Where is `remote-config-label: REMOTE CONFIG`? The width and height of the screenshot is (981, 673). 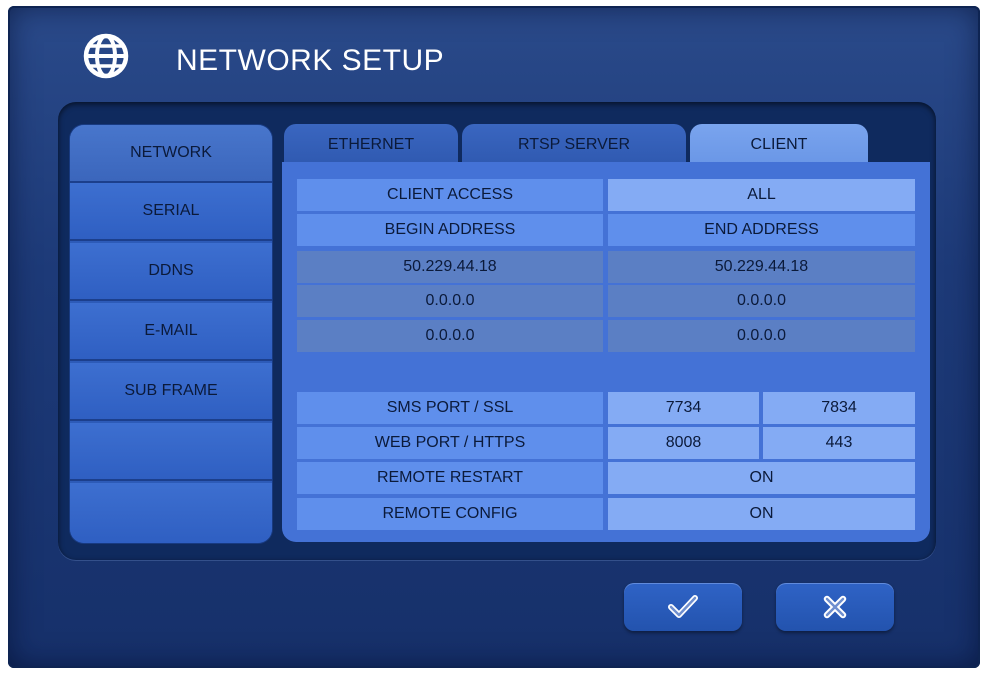
remote-config-label: REMOTE CONFIG is located at coordinates (450, 514).